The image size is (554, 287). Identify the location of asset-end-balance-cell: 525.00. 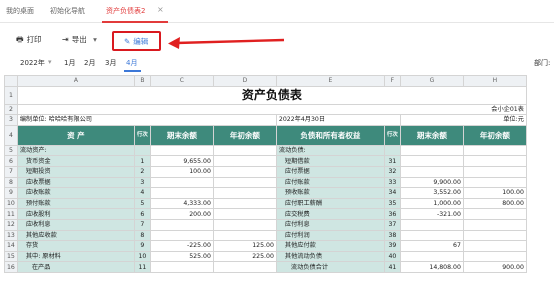
(181, 256).